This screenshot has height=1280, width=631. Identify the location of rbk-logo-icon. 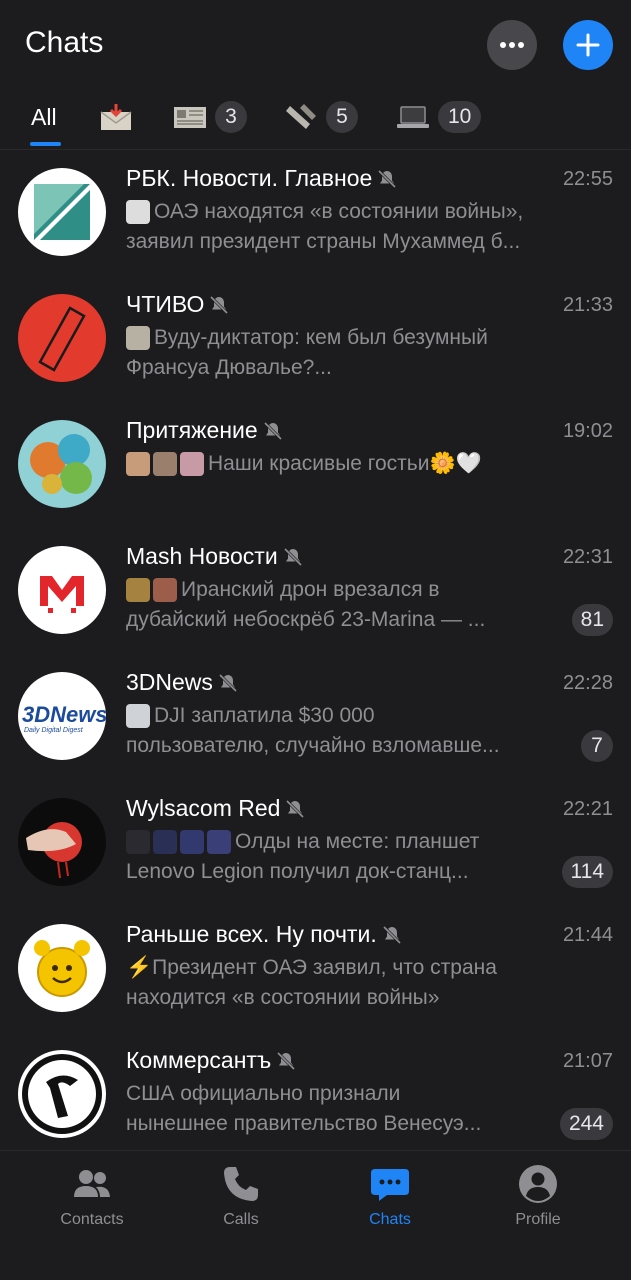
(62, 212).